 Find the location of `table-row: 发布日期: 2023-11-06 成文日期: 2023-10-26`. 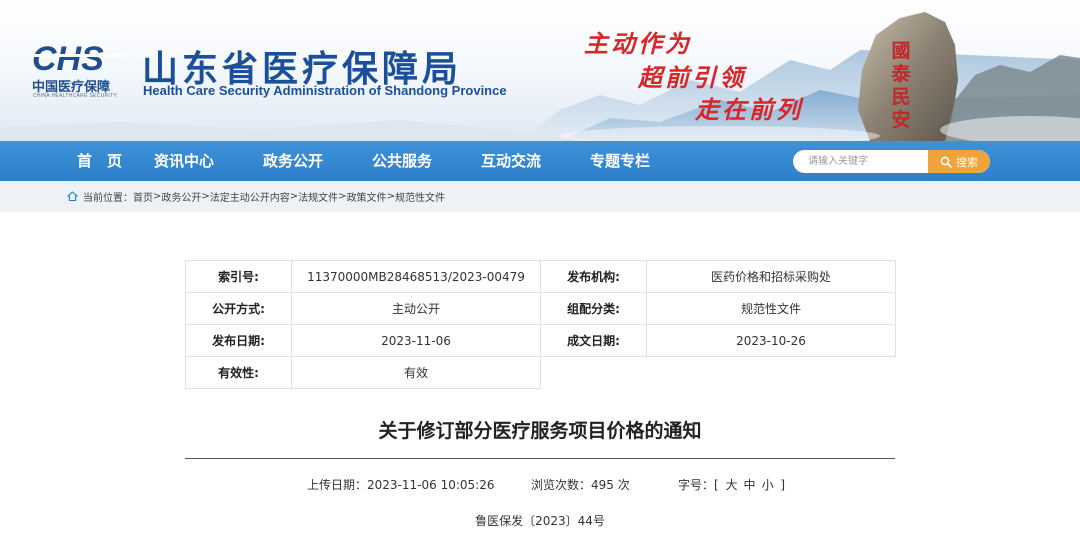

table-row: 发布日期: 2023-11-06 成文日期: 2023-10-26 is located at coordinates (540, 340).